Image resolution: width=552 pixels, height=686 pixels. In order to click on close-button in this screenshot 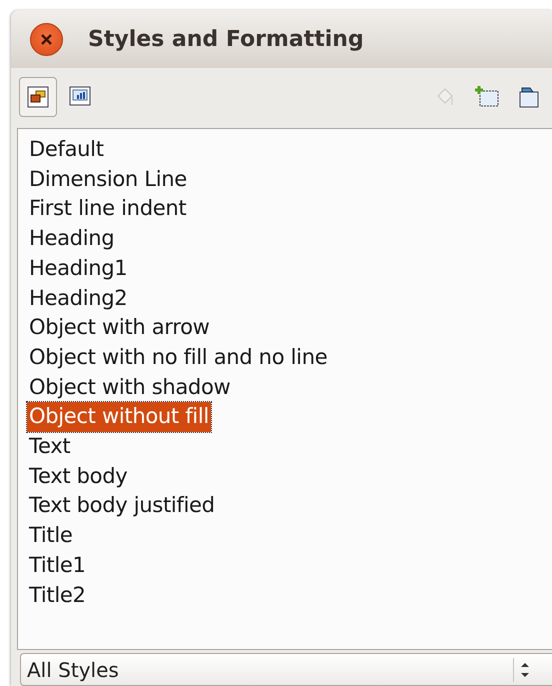, I will do `click(46, 39)`.